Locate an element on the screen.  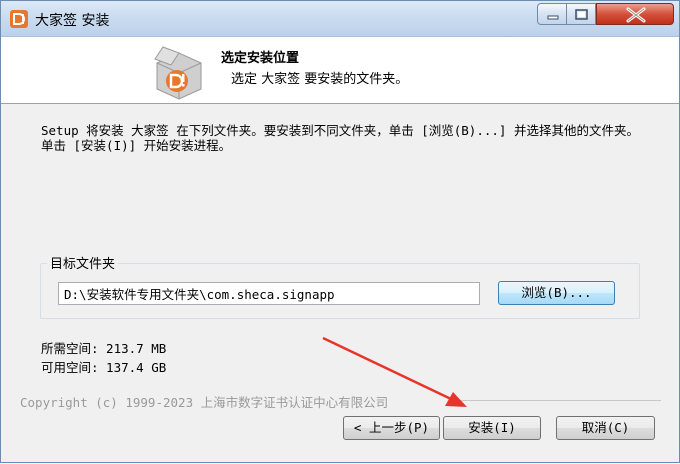
space-available: 可用空间: 137.4 GB is located at coordinates (104, 367).